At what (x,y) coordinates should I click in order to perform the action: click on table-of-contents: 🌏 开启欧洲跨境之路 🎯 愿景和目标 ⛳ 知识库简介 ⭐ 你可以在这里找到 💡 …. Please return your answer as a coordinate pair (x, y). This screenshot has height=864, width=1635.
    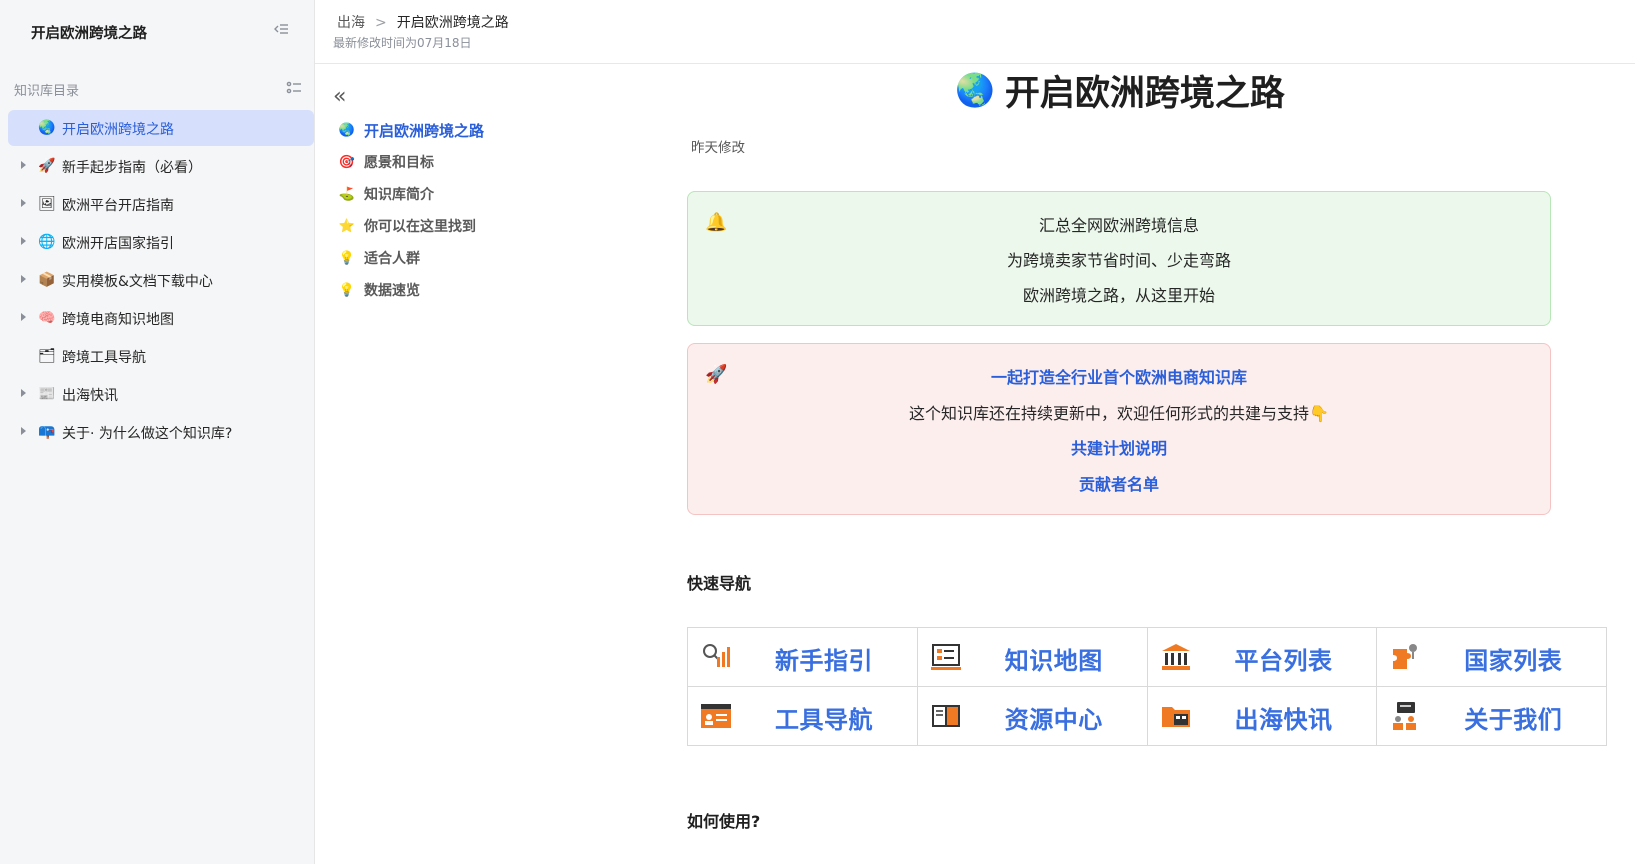
    Looking at the image, I should click on (411, 210).